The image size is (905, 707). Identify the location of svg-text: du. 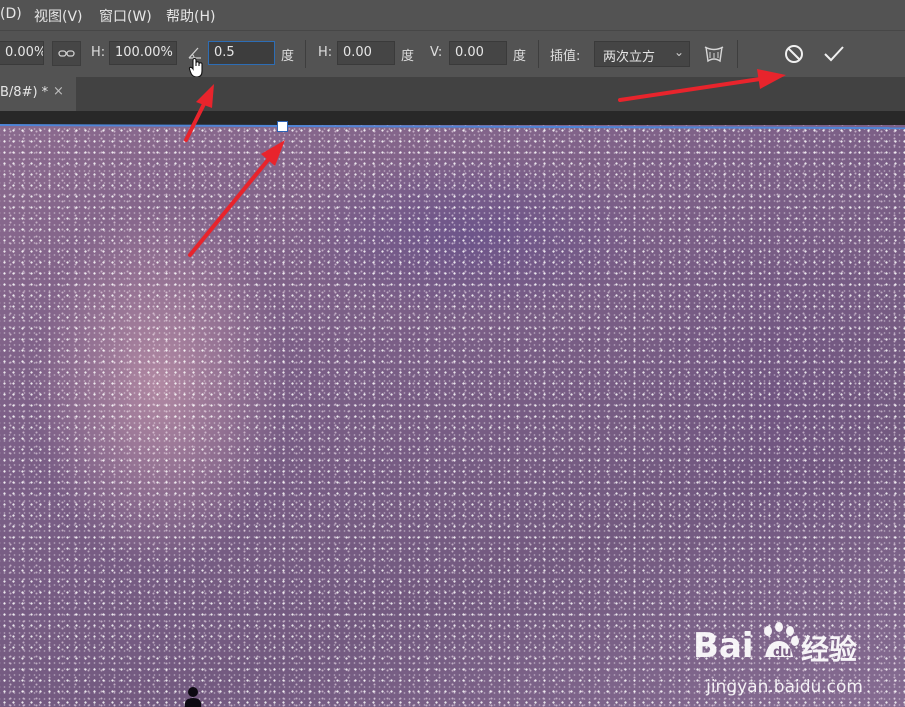
(782, 652).